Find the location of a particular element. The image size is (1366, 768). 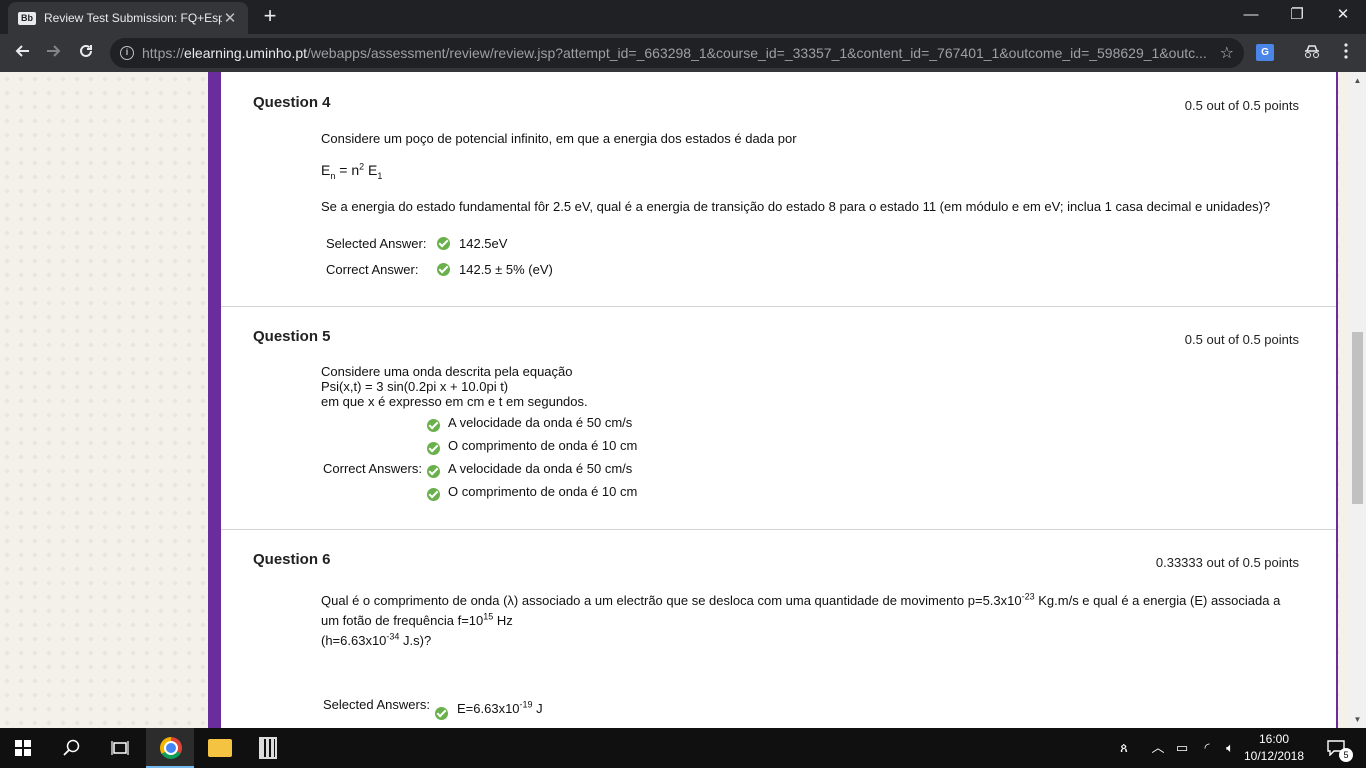

extensions-button is located at coordinates (1312, 53).